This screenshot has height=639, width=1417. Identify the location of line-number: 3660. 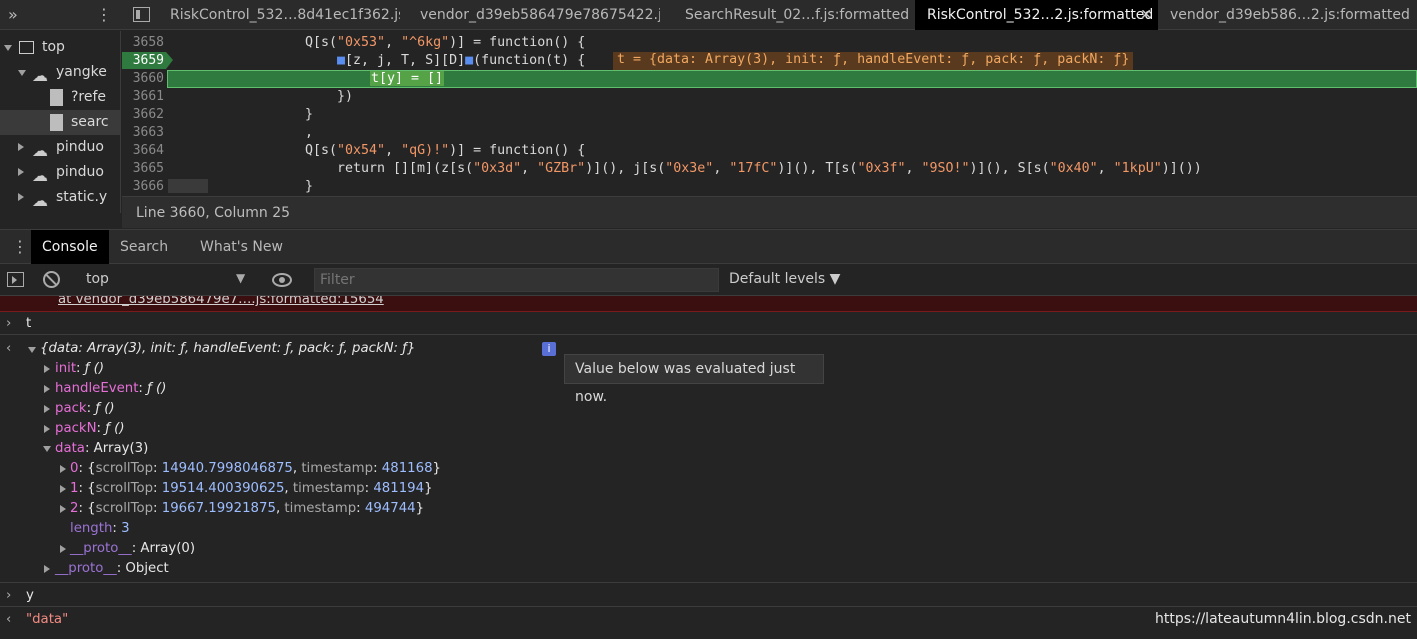
(145, 78).